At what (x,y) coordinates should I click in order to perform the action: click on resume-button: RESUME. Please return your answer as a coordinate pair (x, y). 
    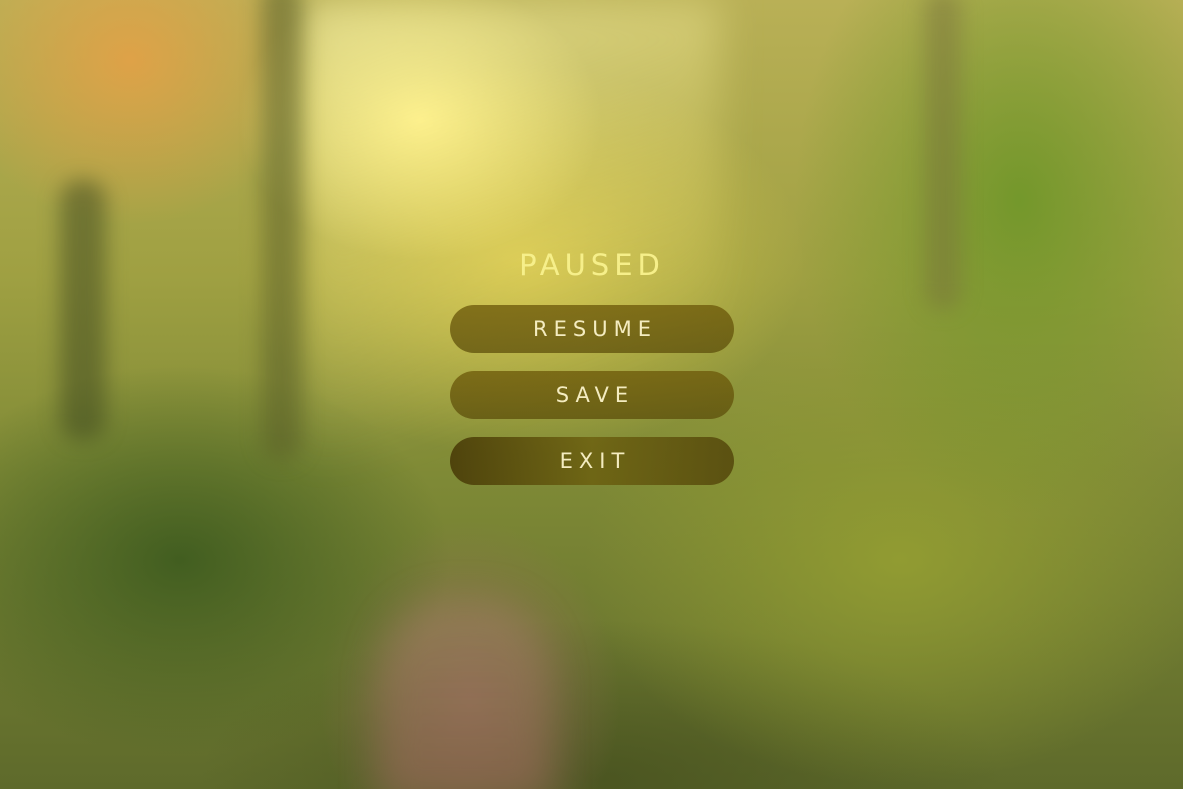
    Looking at the image, I should click on (592, 329).